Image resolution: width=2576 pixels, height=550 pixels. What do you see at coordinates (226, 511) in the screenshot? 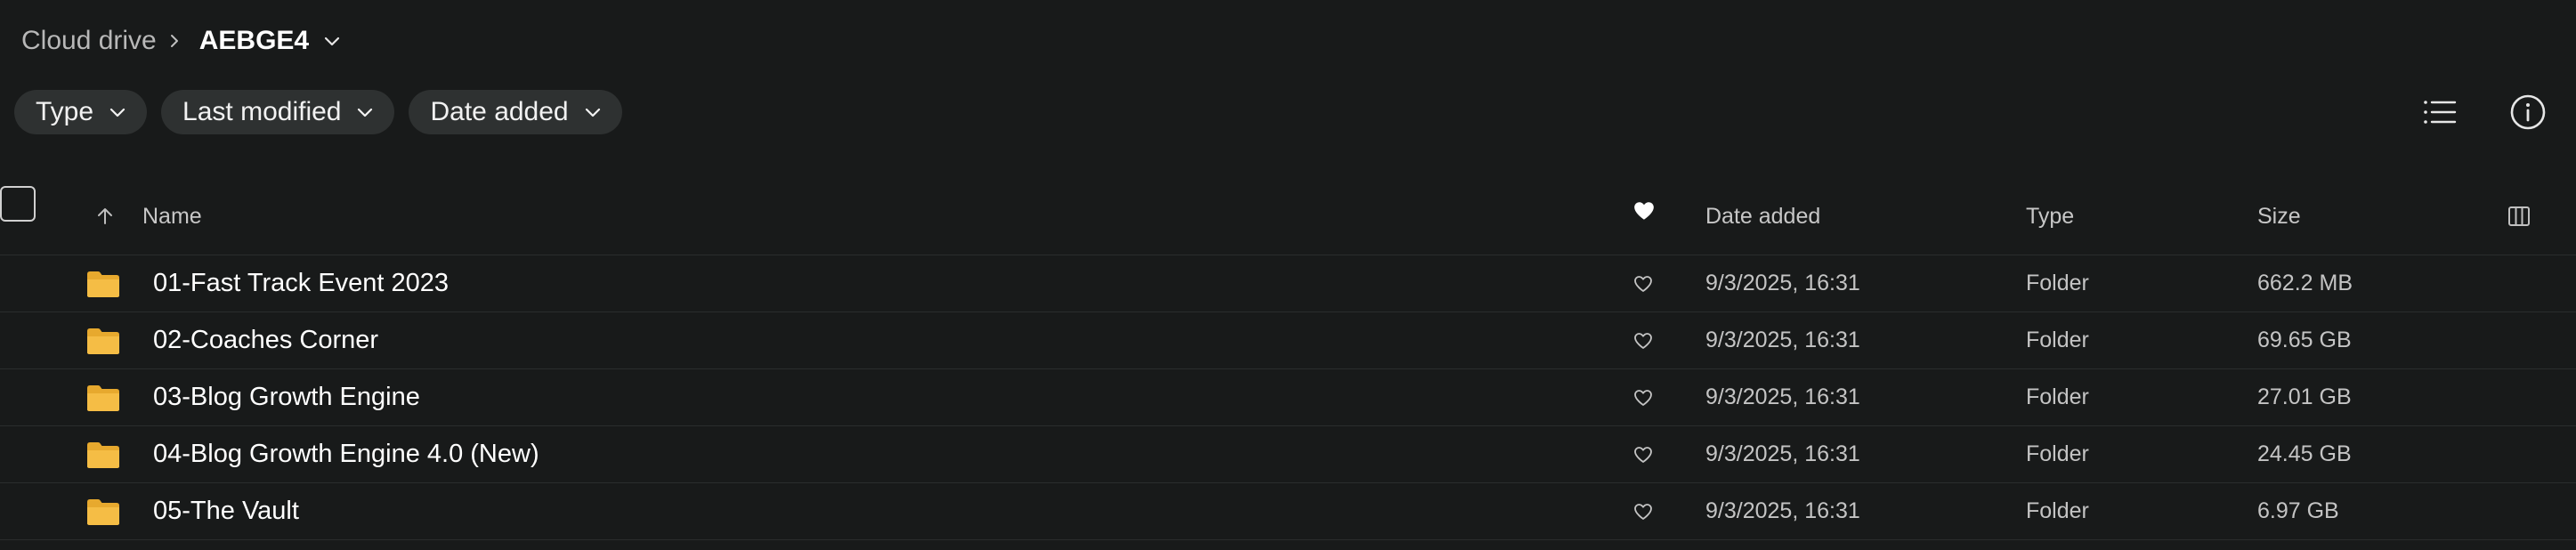
I see `item-name: 05-The Vault` at bounding box center [226, 511].